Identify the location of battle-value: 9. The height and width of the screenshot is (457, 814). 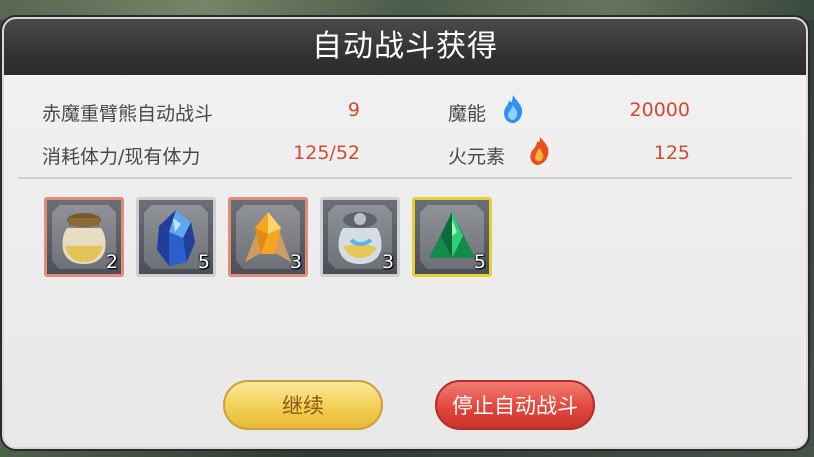
(353, 110).